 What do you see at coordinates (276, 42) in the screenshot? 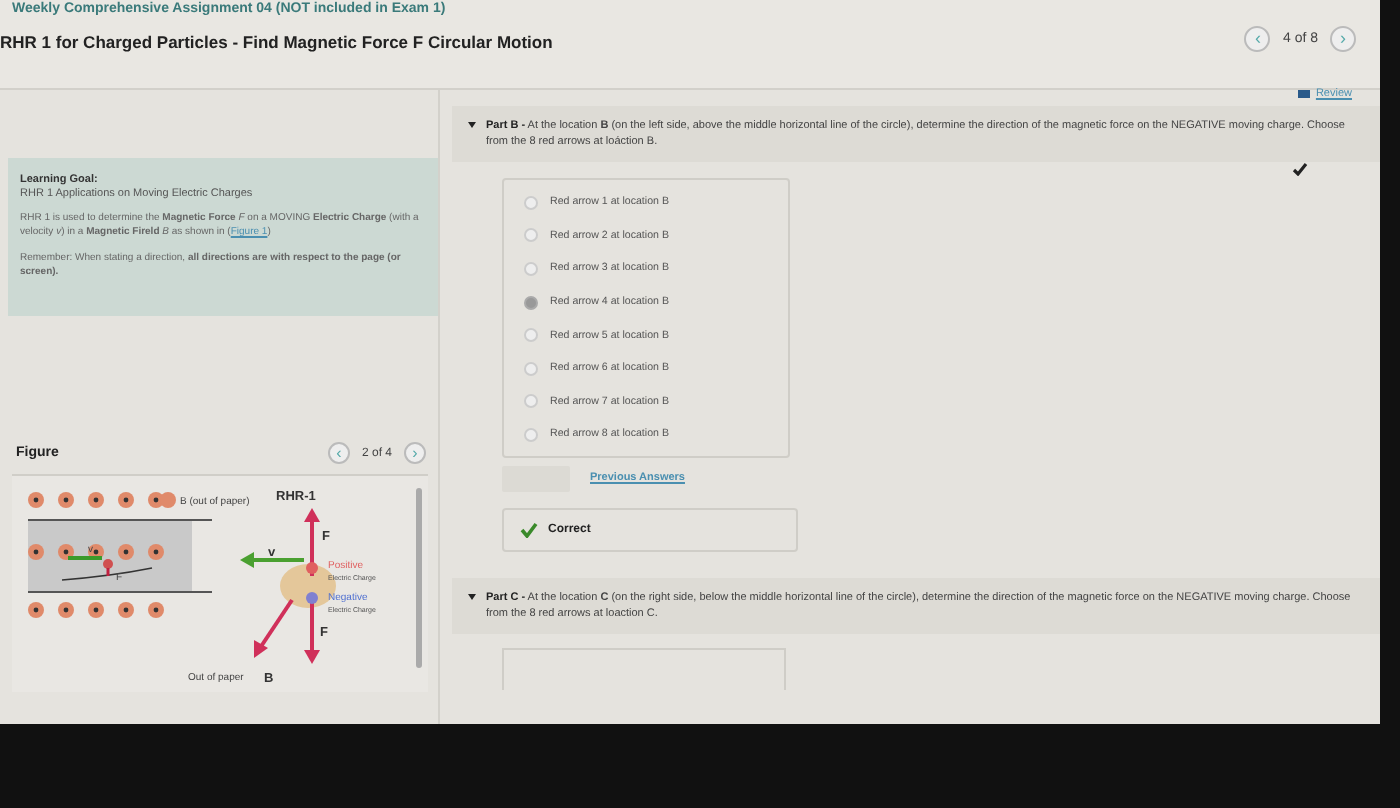
I see `page-title: RHR 1 for Charged Particles - Find Magnetic Force F Circular Motion` at bounding box center [276, 42].